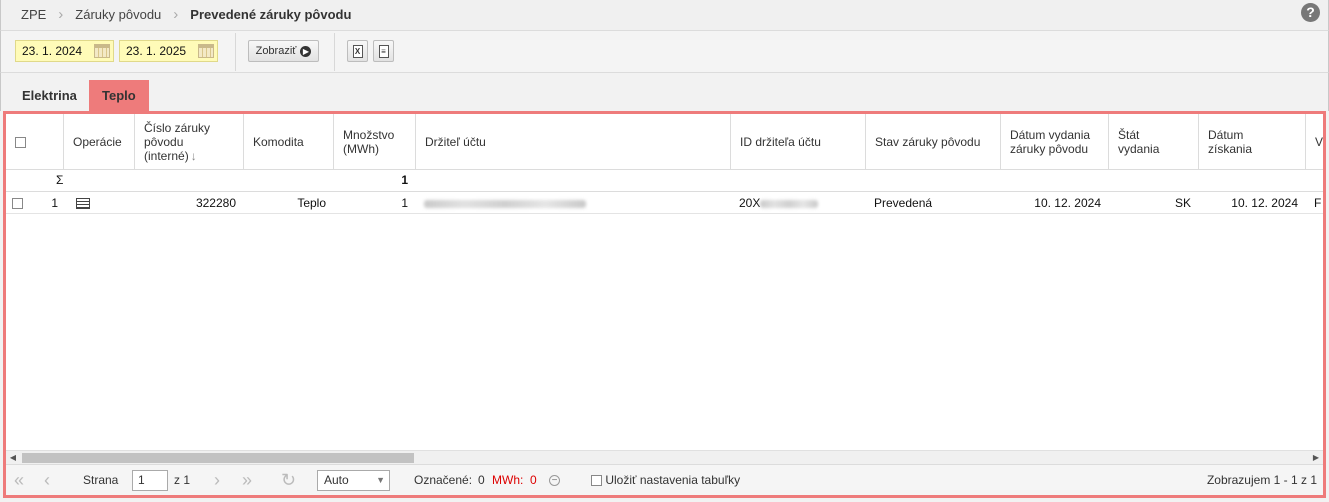  Describe the element at coordinates (20, 142) in the screenshot. I see `select-all-checkbox` at that location.